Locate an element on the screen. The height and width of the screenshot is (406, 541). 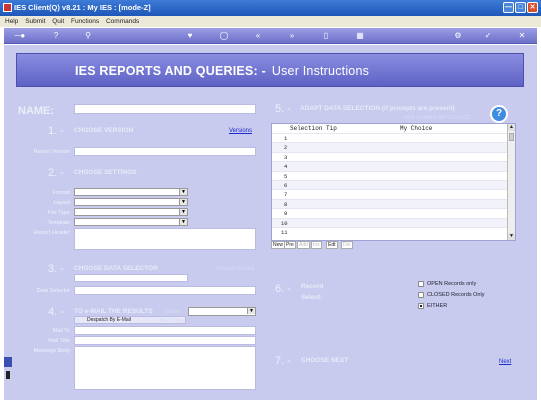
help-icon: ? is located at coordinates (56, 36).